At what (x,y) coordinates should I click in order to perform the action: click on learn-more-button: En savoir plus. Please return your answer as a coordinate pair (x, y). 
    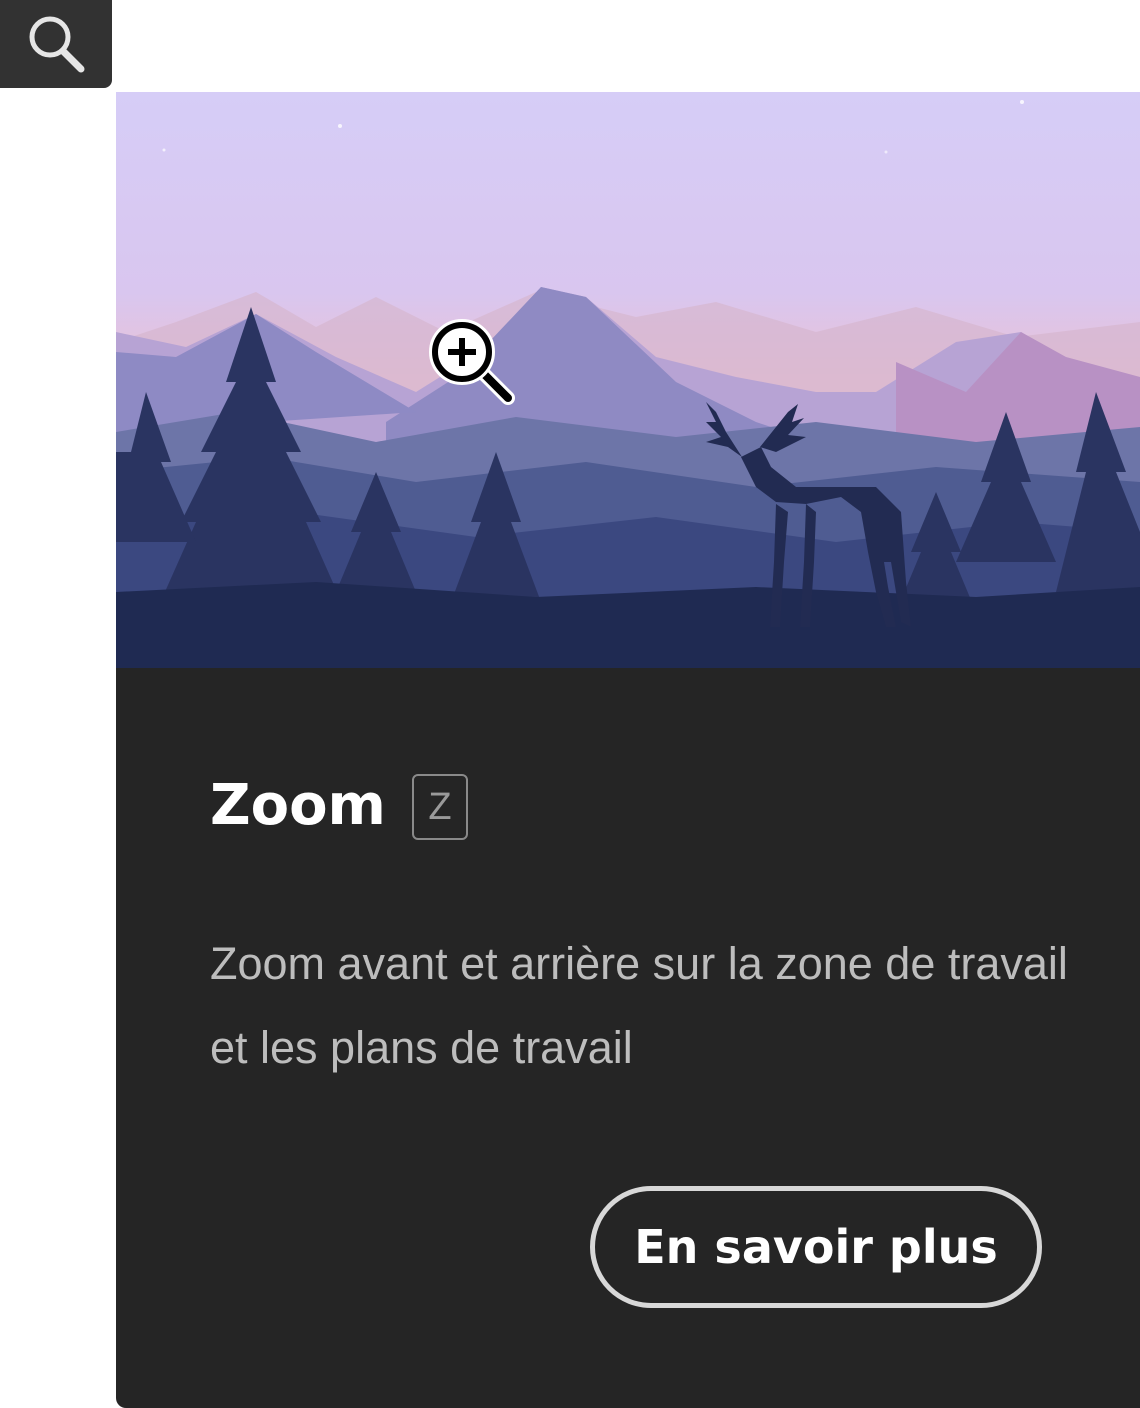
    Looking at the image, I should click on (816, 1247).